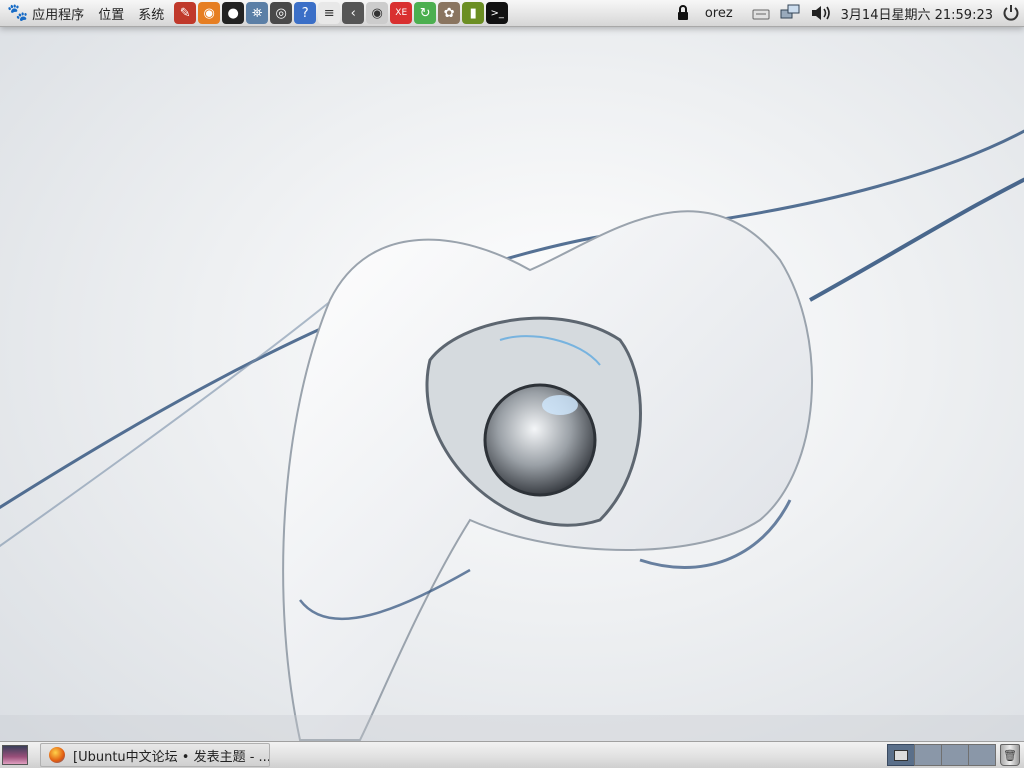  I want to click on gnome-foot-icon: 🐾, so click(18, 13).